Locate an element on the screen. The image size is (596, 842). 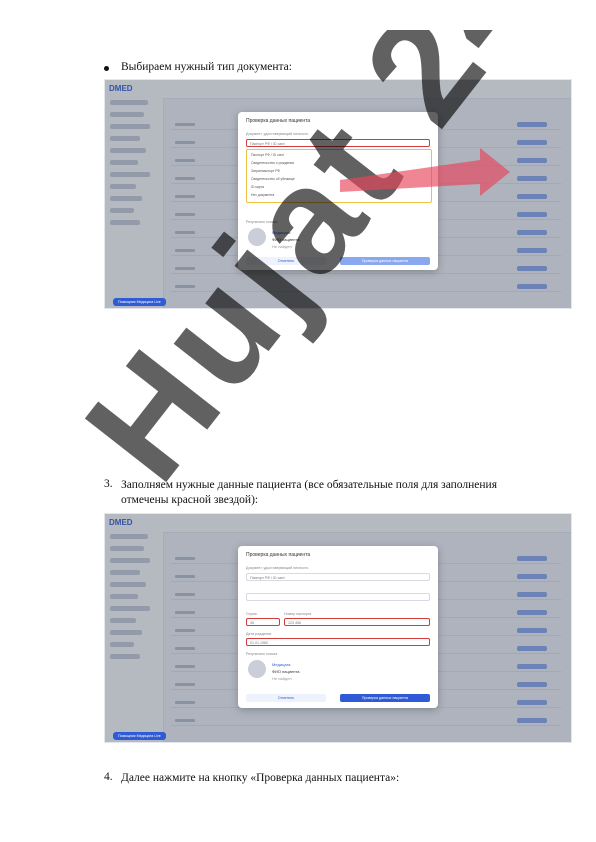
step4-number: 4. is located at coordinates (108, 777).